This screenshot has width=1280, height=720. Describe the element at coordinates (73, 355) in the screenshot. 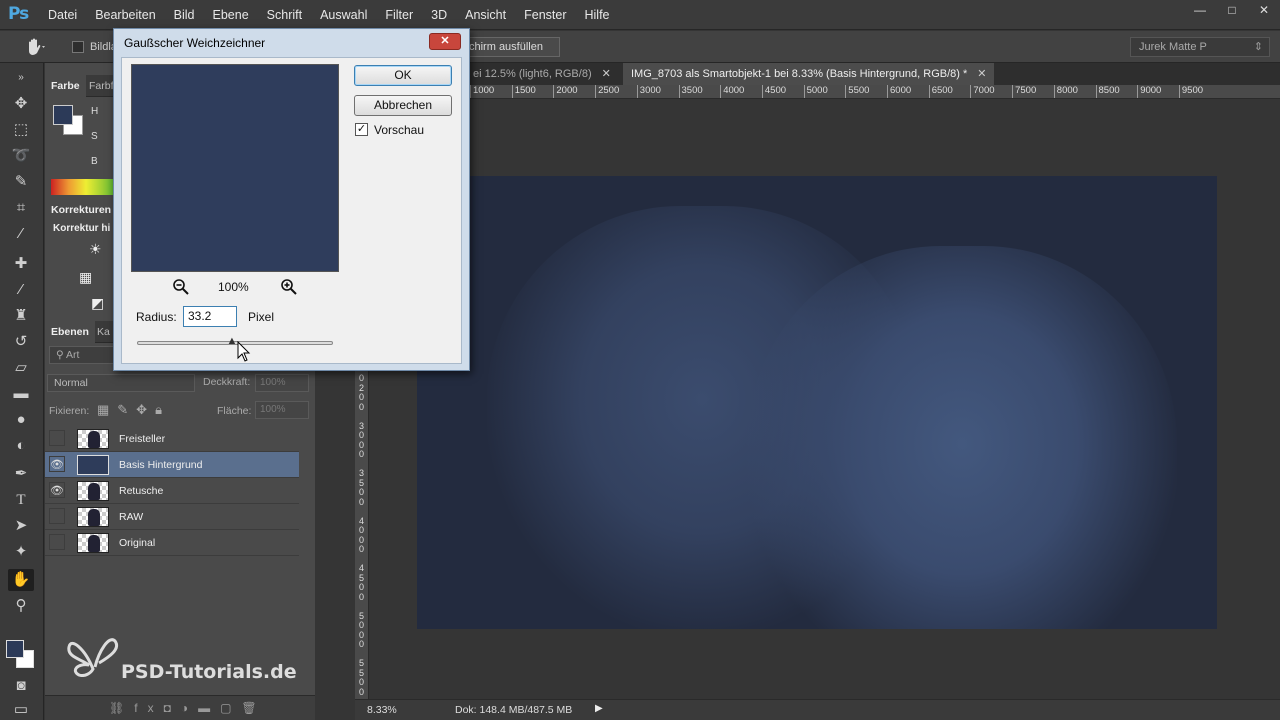

I see `layer-filter-placeholder: Art` at that location.